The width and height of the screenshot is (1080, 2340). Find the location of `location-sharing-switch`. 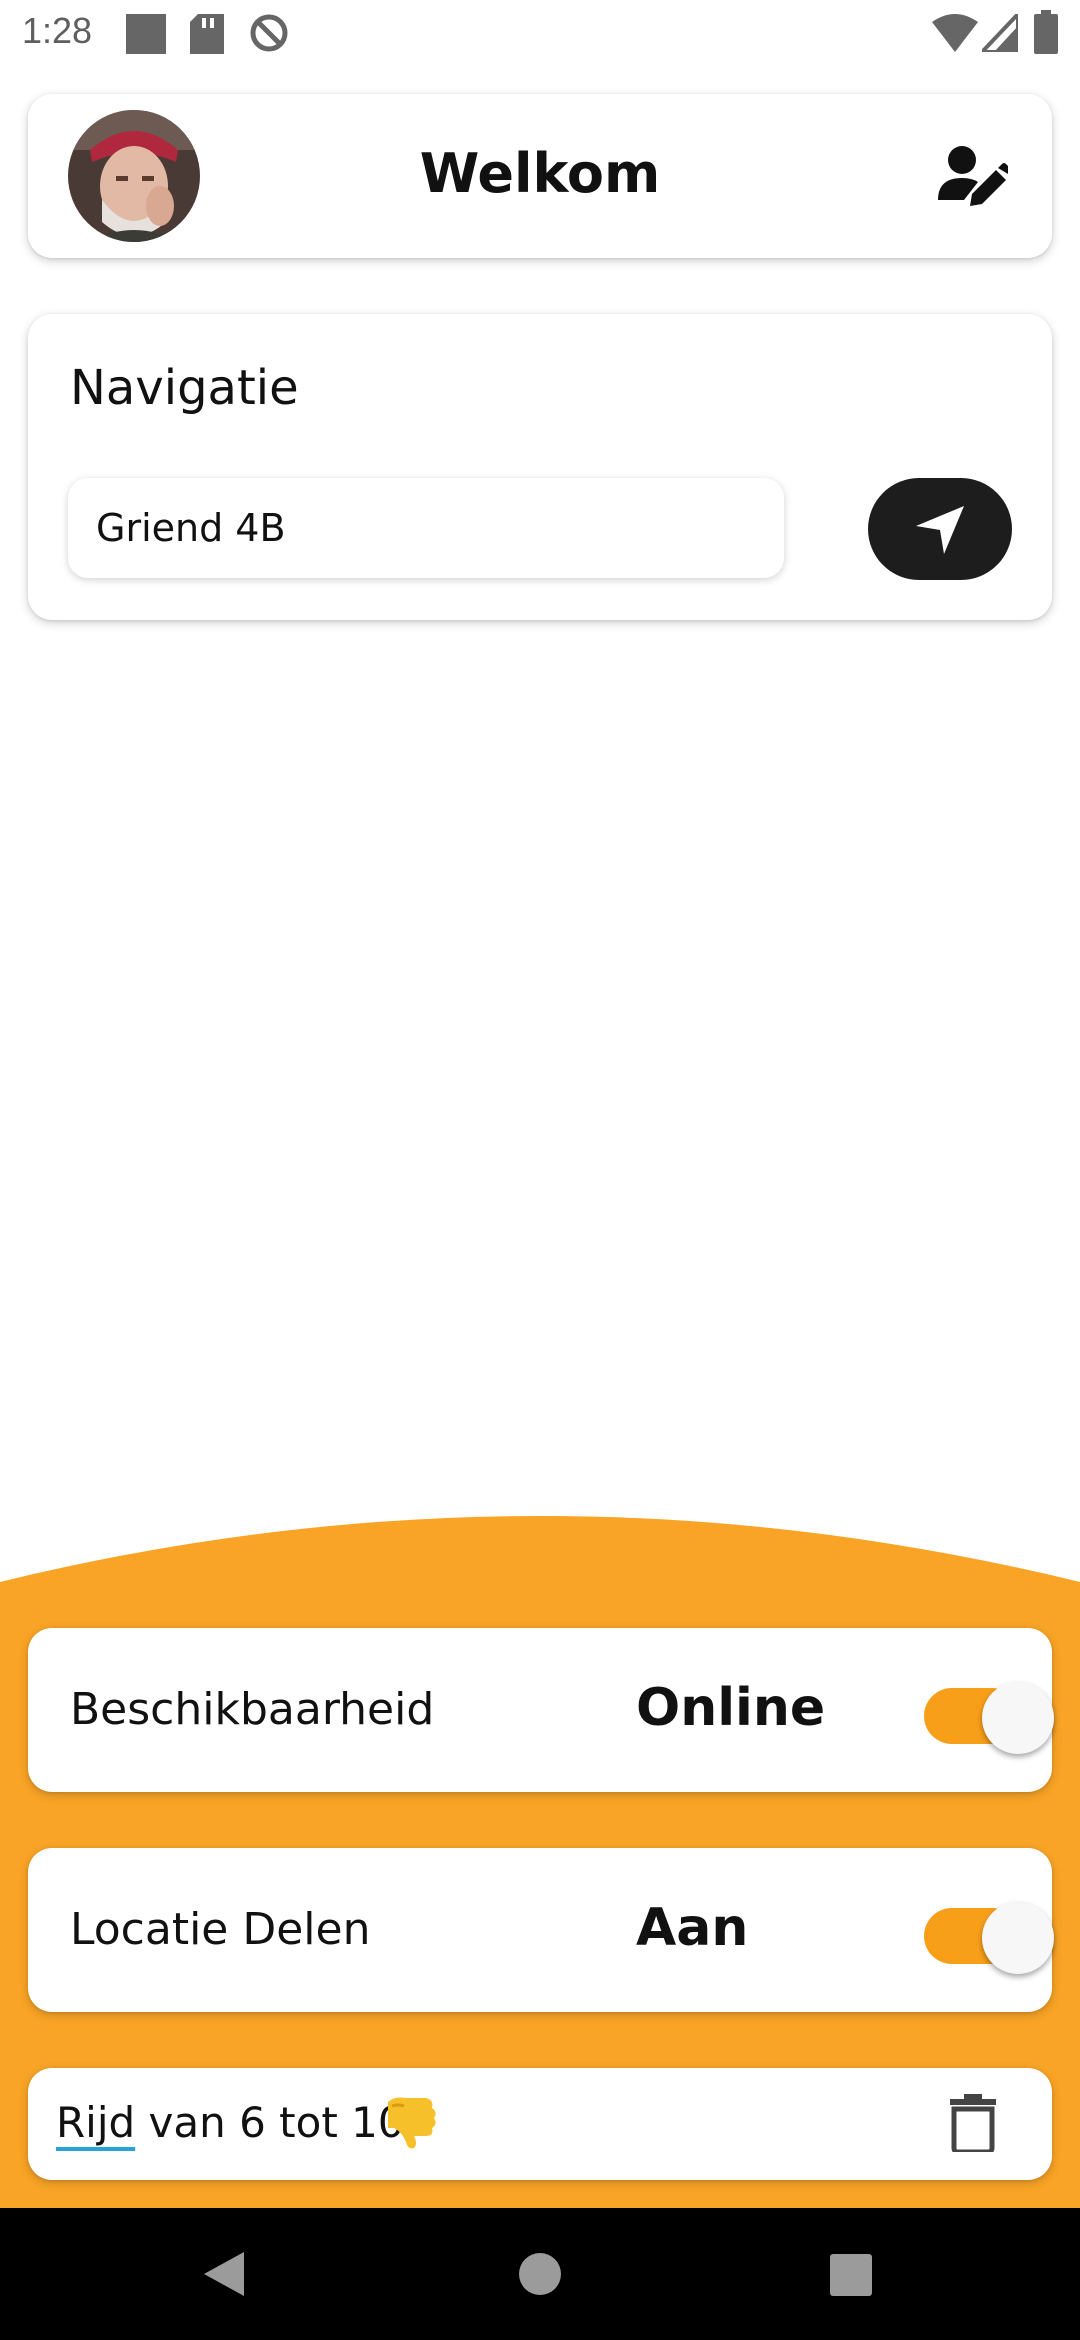

location-sharing-switch is located at coordinates (975, 1930).